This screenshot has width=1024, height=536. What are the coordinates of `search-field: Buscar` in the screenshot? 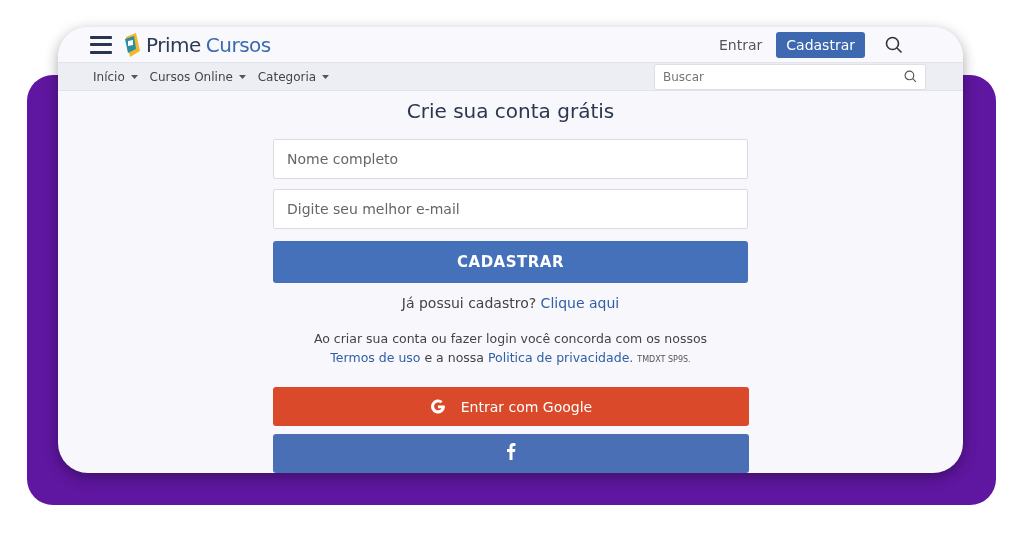 It's located at (790, 76).